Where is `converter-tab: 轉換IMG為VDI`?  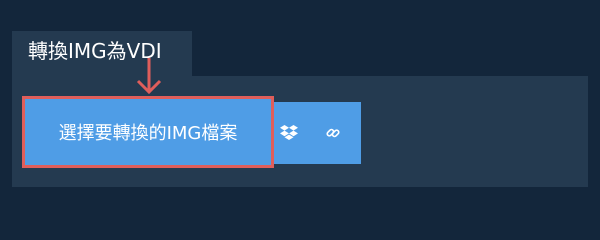 converter-tab: 轉換IMG為VDI is located at coordinates (102, 54).